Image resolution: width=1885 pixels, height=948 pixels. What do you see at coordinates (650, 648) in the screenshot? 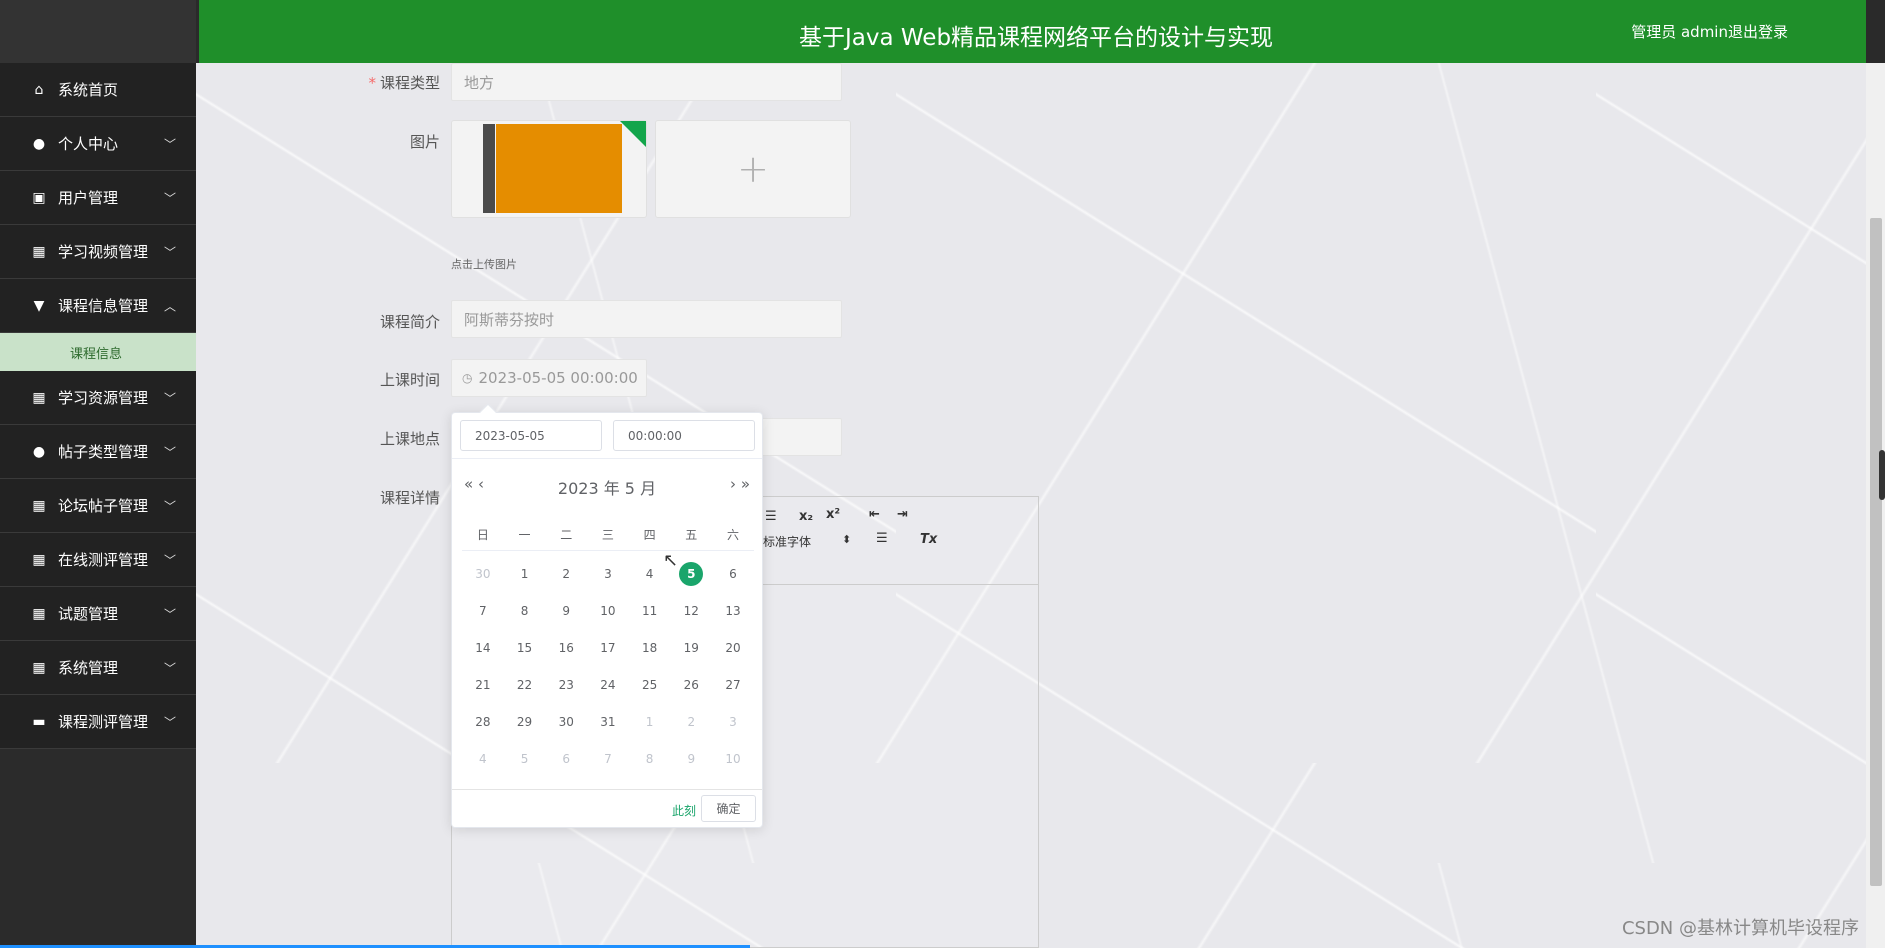
I see `calendar-day: 18` at bounding box center [650, 648].